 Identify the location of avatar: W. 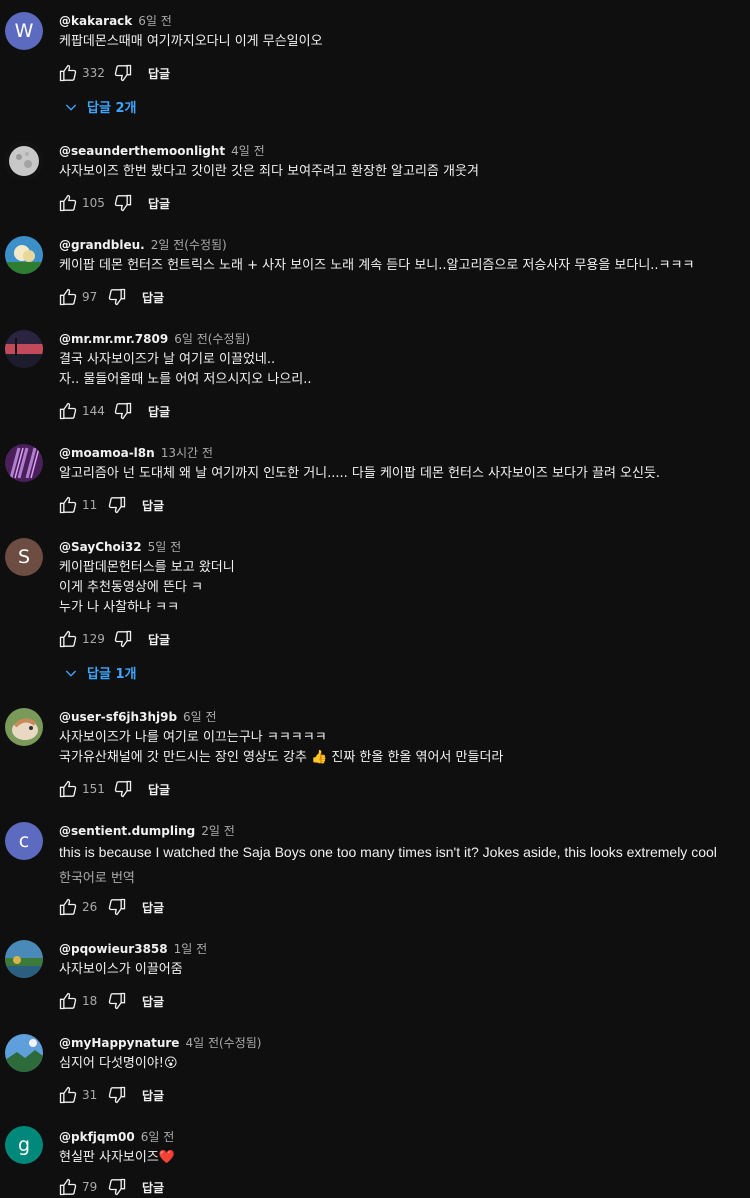
(24, 31).